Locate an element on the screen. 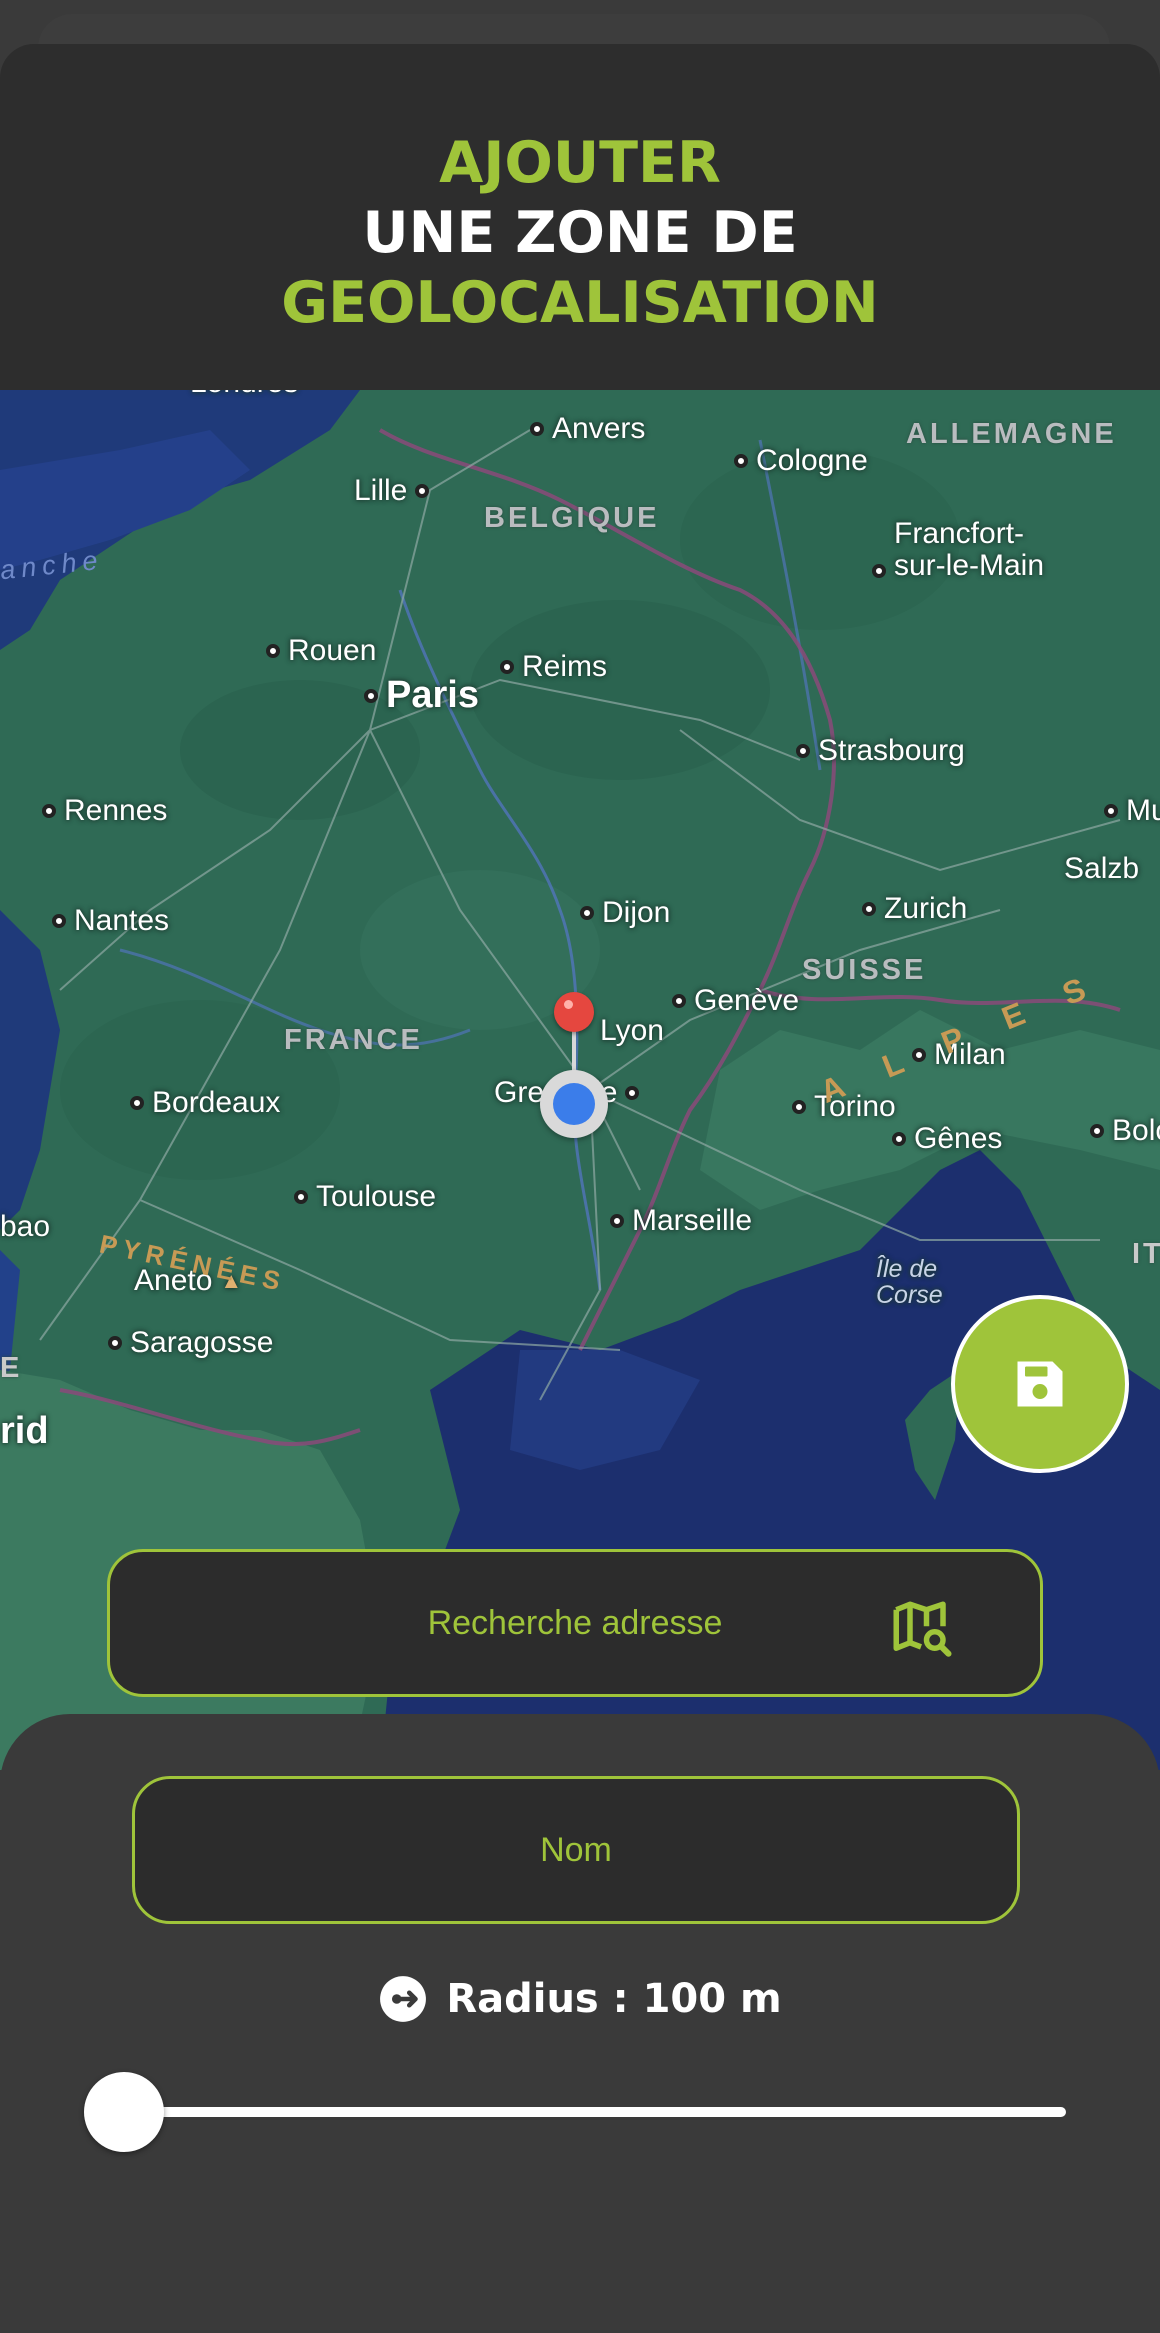 This screenshot has height=2333, width=1160. slider-track is located at coordinates (595, 2112).